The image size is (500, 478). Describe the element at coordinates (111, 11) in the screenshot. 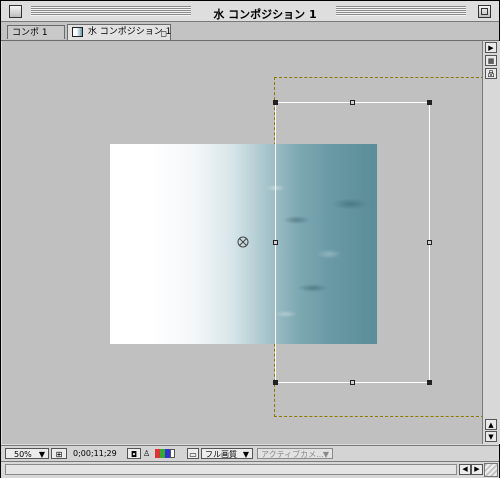

I see `title-stripes-left` at that location.